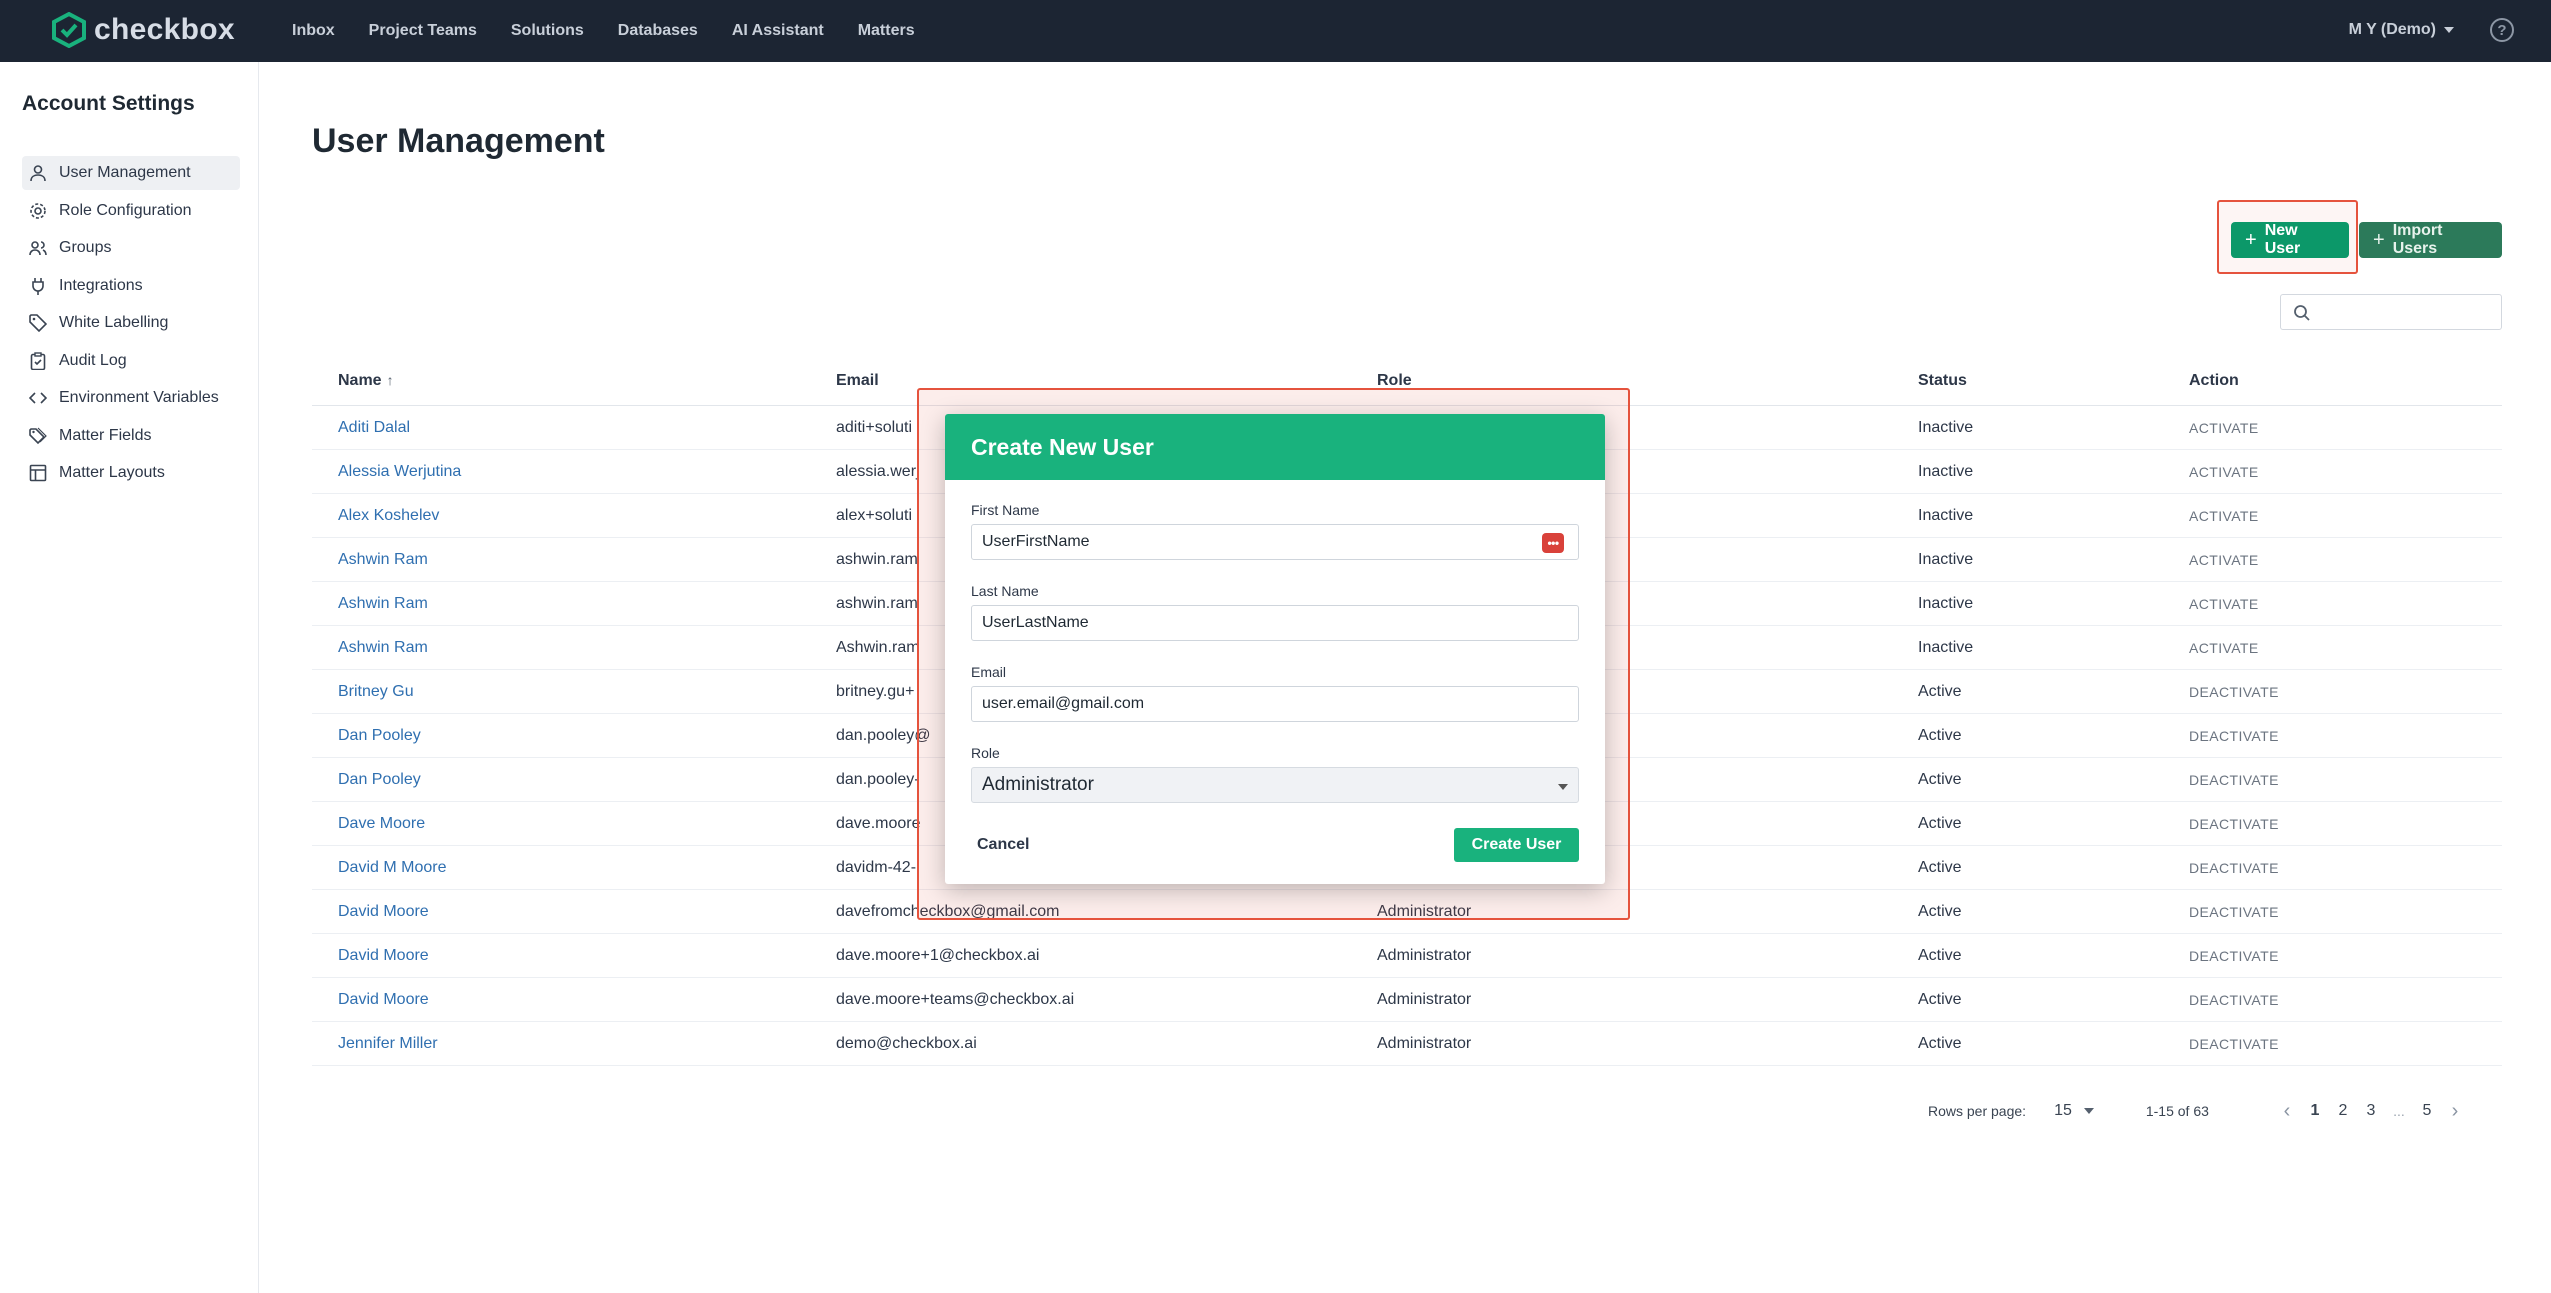  What do you see at coordinates (38, 248) in the screenshot?
I see `users-icon` at bounding box center [38, 248].